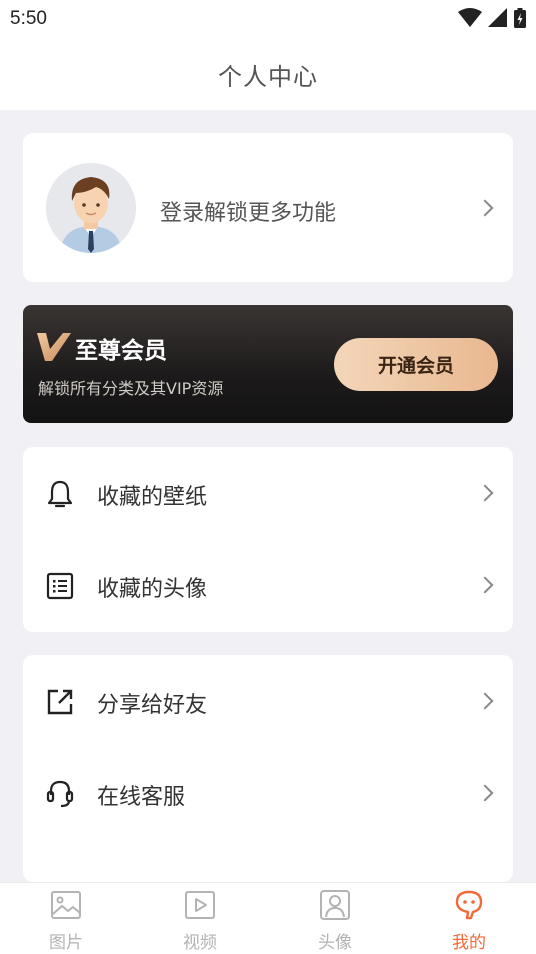  I want to click on image-icon, so click(66, 905).